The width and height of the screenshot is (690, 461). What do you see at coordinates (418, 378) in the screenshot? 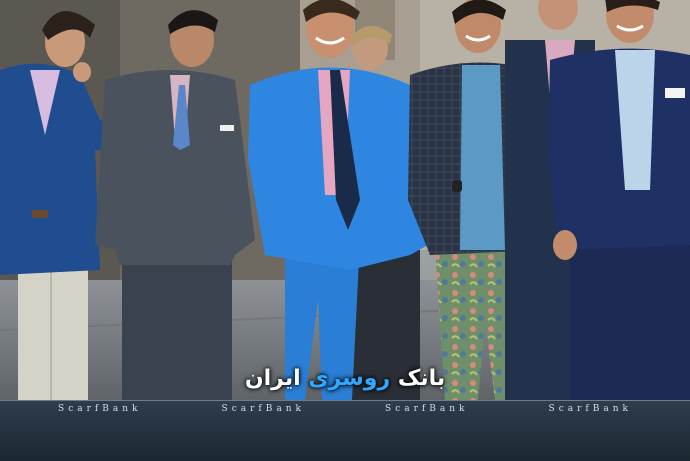
I see `watermark-text-main: بانک` at bounding box center [418, 378].